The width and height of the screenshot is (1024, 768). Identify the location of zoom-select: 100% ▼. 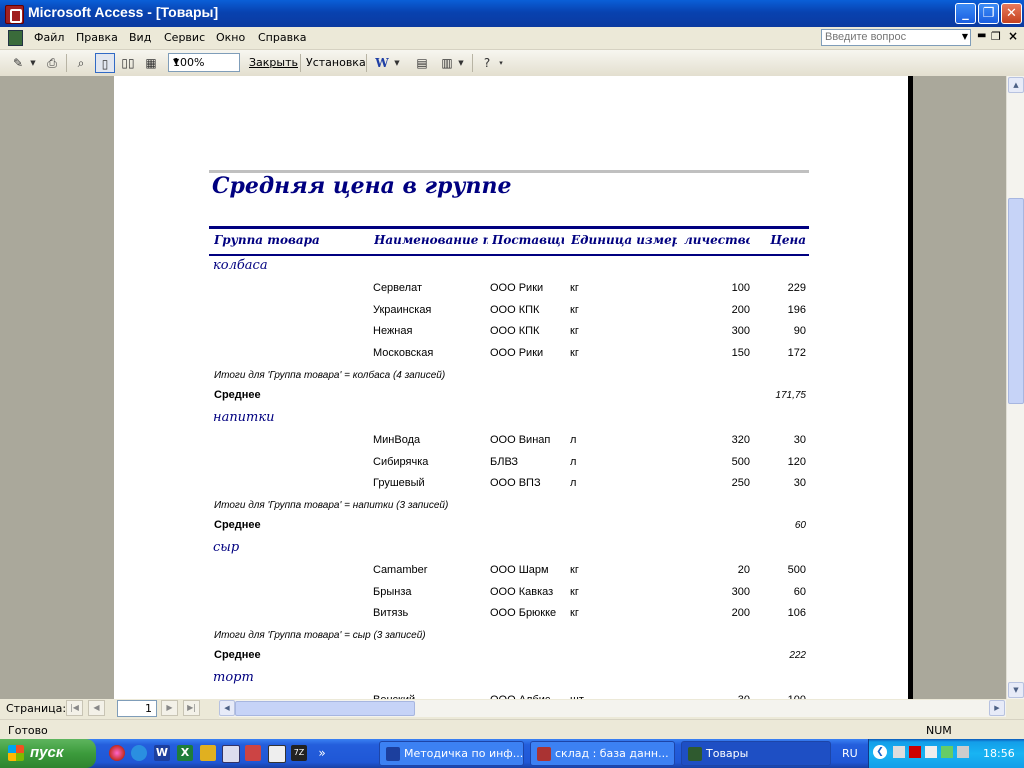
(204, 62).